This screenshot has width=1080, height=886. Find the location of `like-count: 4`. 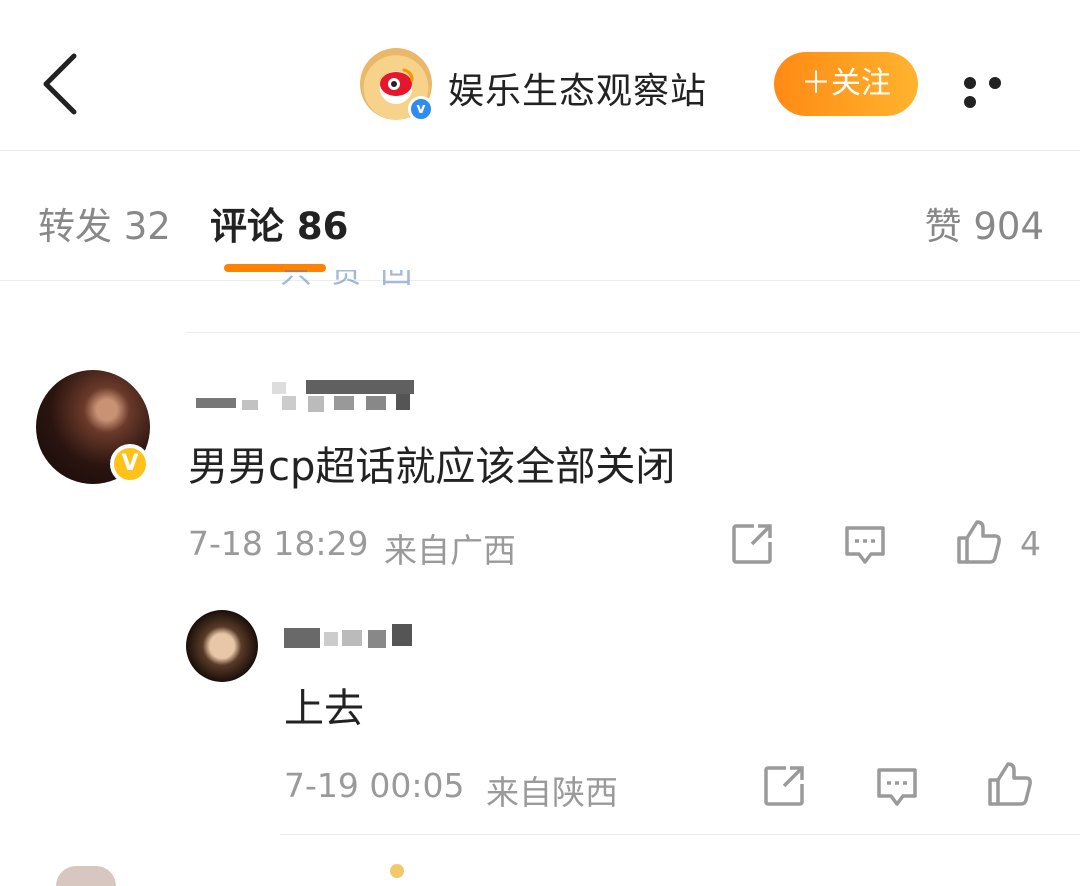

like-count: 4 is located at coordinates (1030, 543).